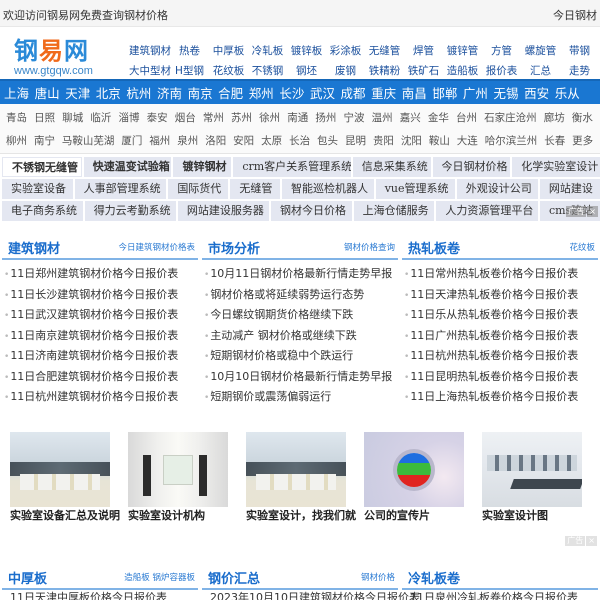 This screenshot has width=600, height=600. Describe the element at coordinates (500, 377) in the screenshot. I see `news-item: •11日昆明热轧板卷价格今日报价表` at that location.